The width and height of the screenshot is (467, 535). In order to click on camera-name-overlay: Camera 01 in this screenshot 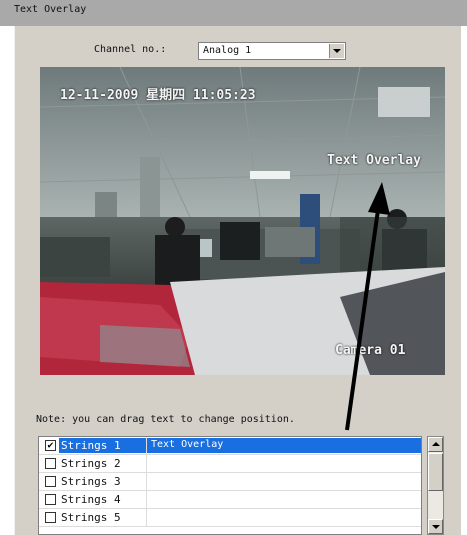, I will do `click(370, 350)`.